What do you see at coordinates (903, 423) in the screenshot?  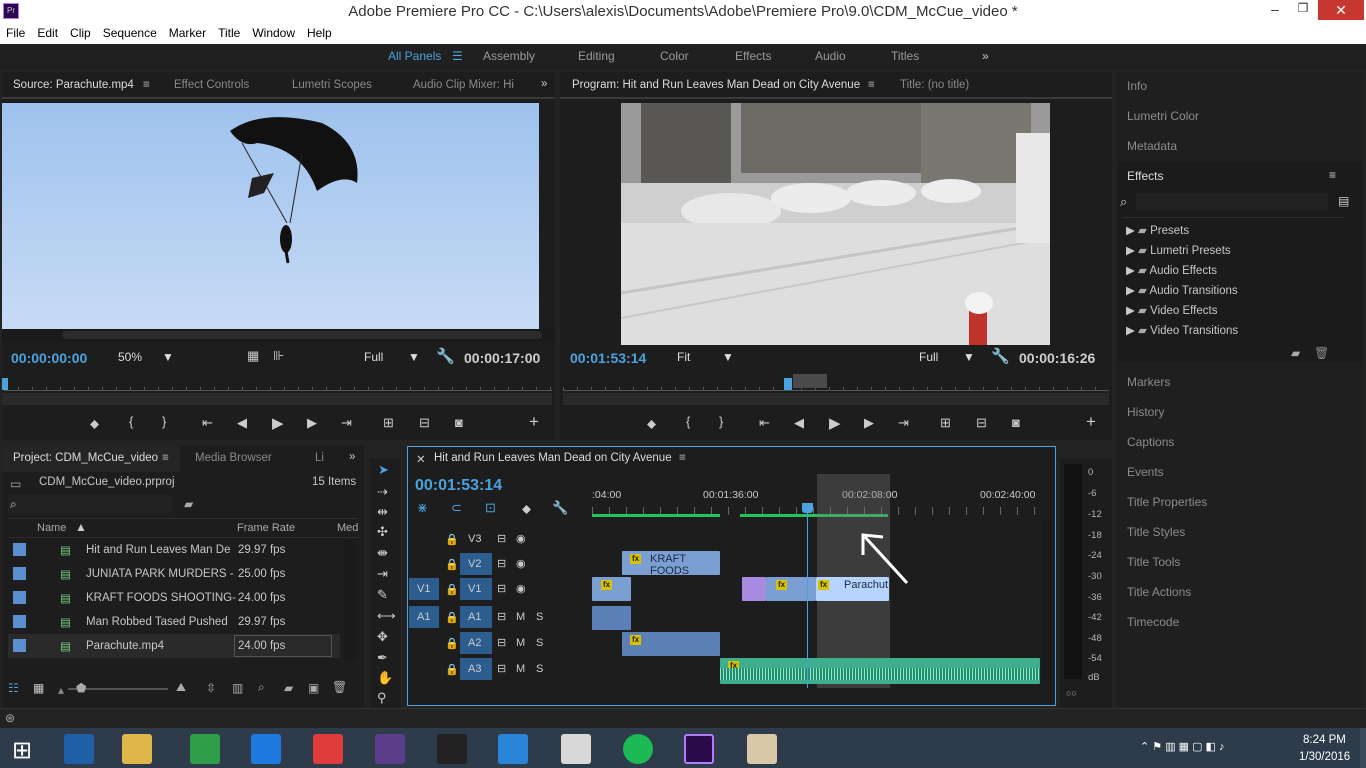 I see `program-go-to-out-icon: ⇥` at bounding box center [903, 423].